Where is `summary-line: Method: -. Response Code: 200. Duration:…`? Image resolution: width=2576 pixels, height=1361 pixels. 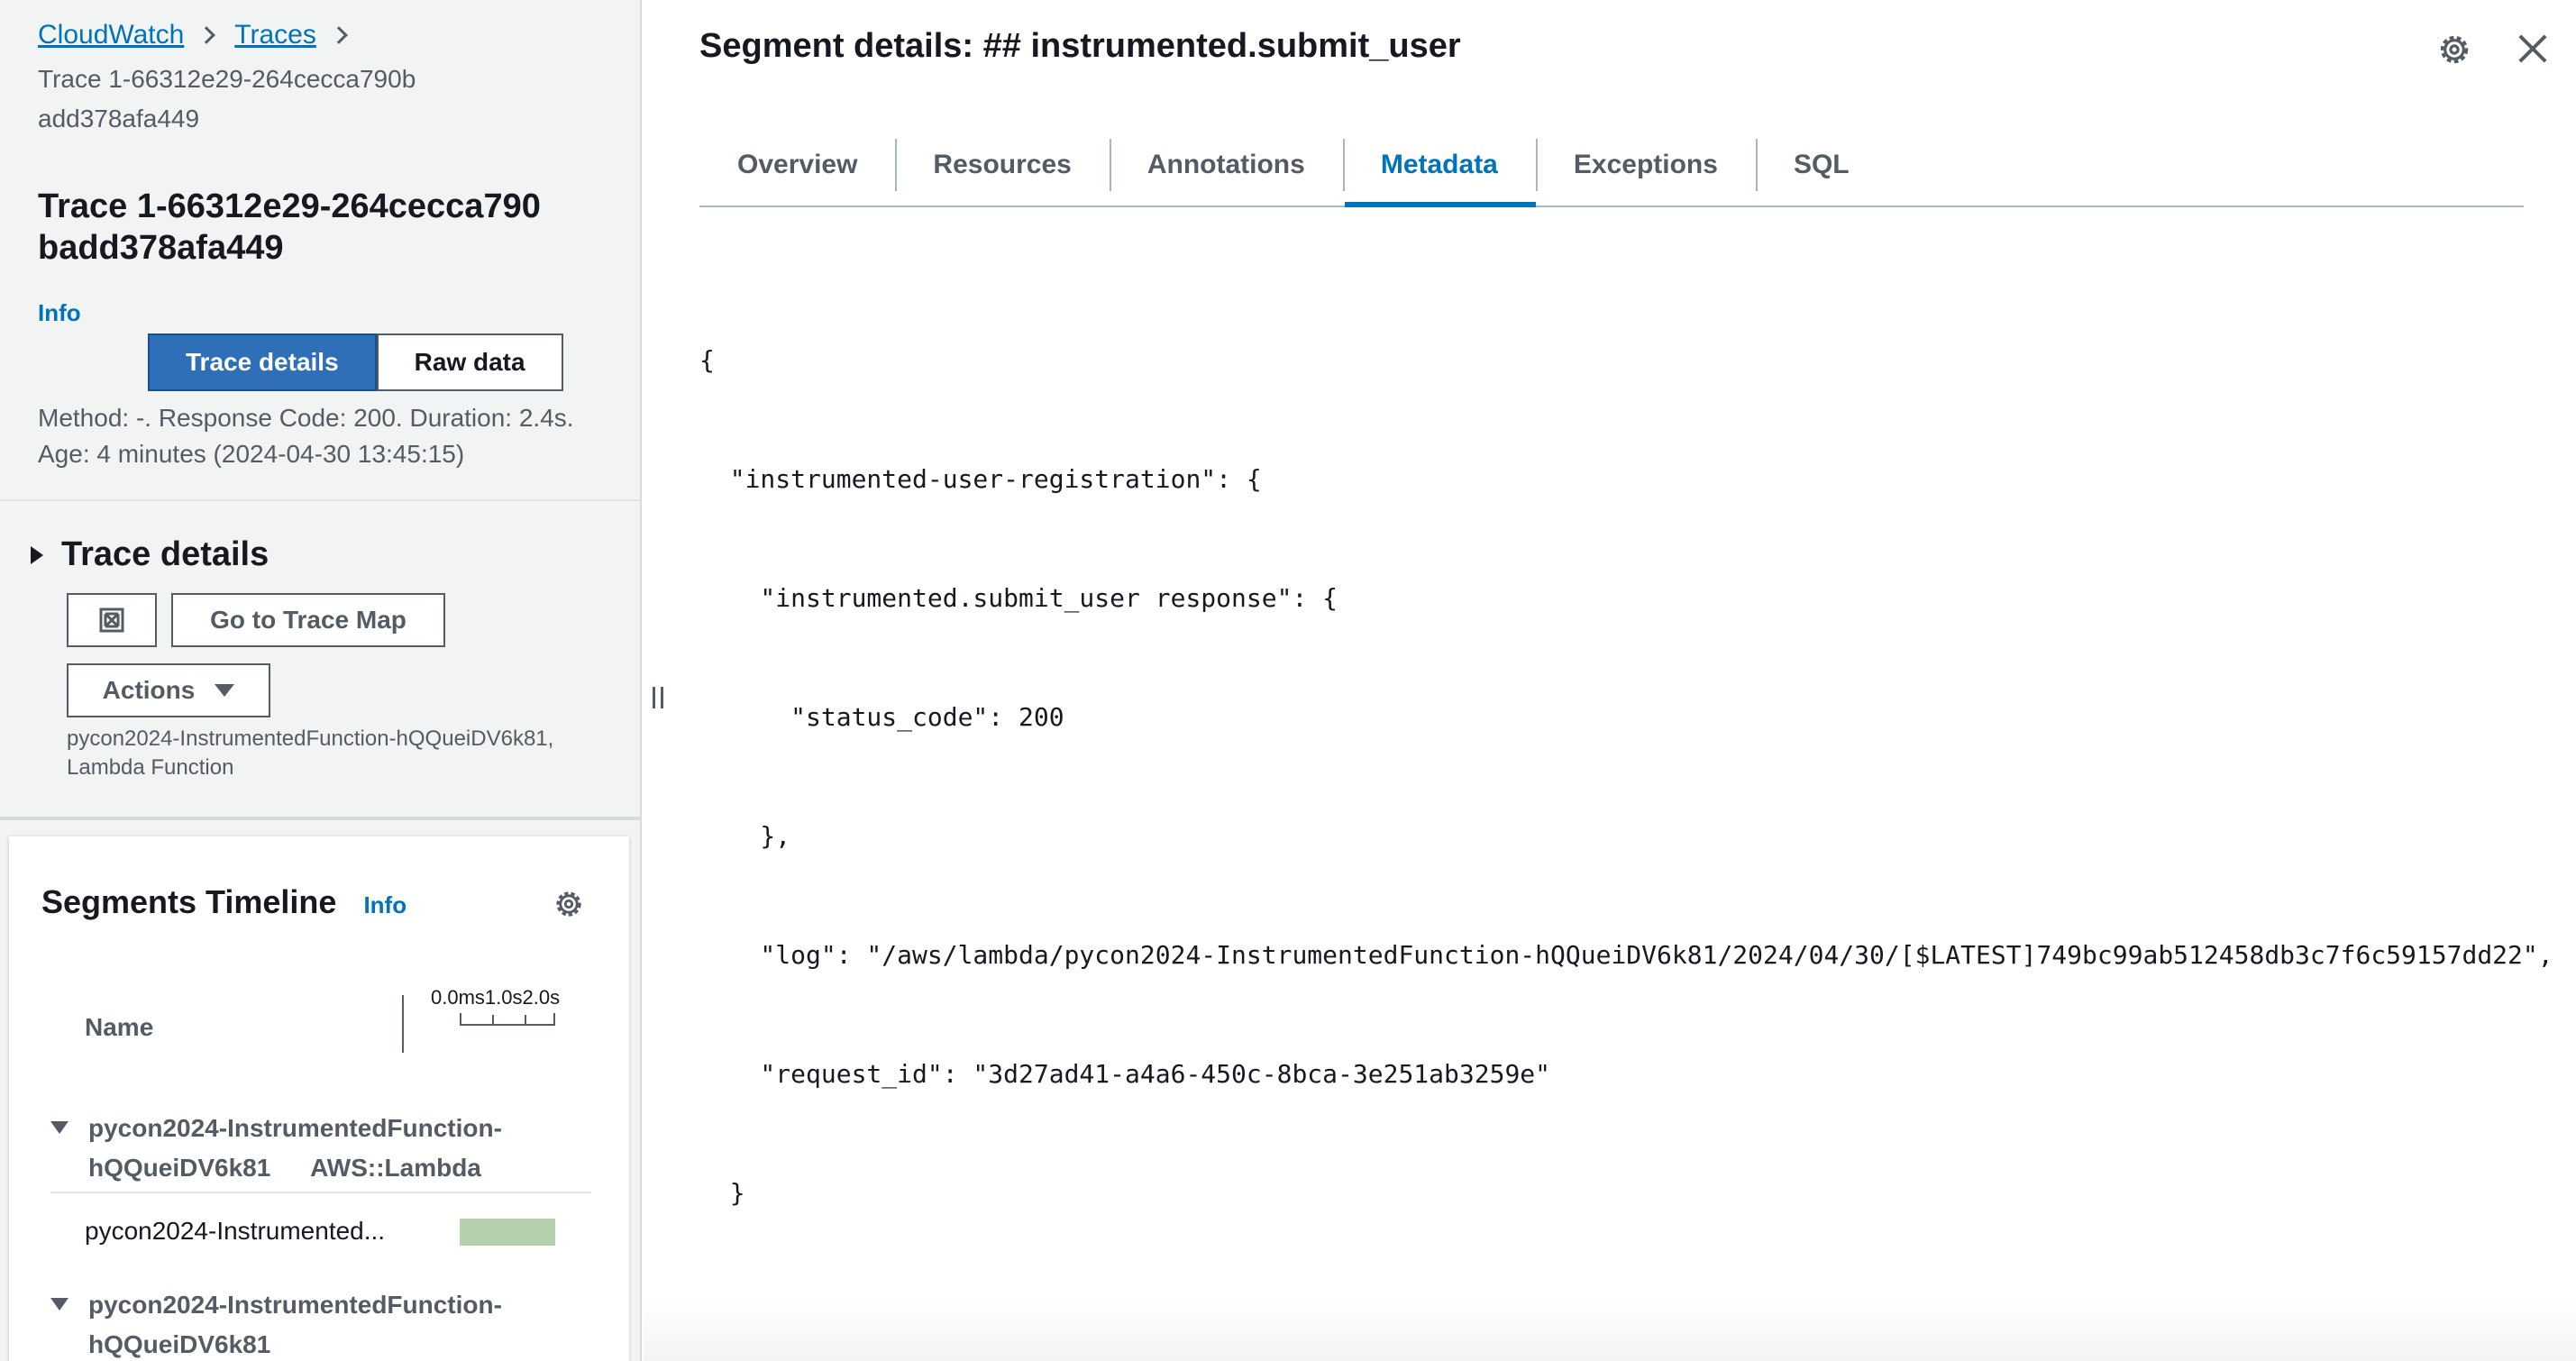 summary-line: Method: -. Response Code: 200. Duration:… is located at coordinates (306, 418).